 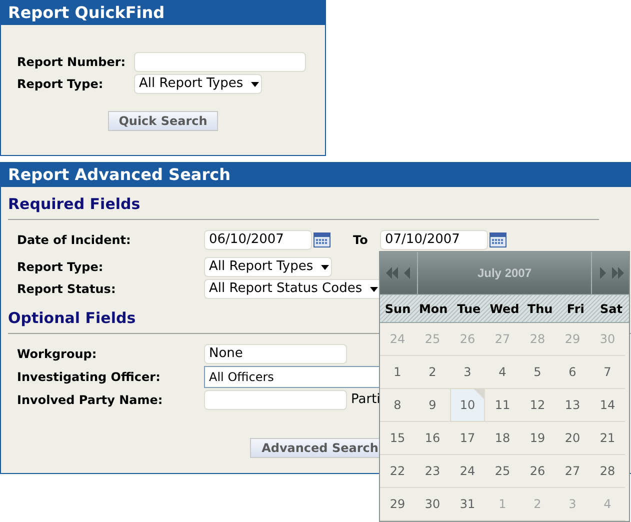 I want to click on day-cell: 28, so click(x=607, y=471).